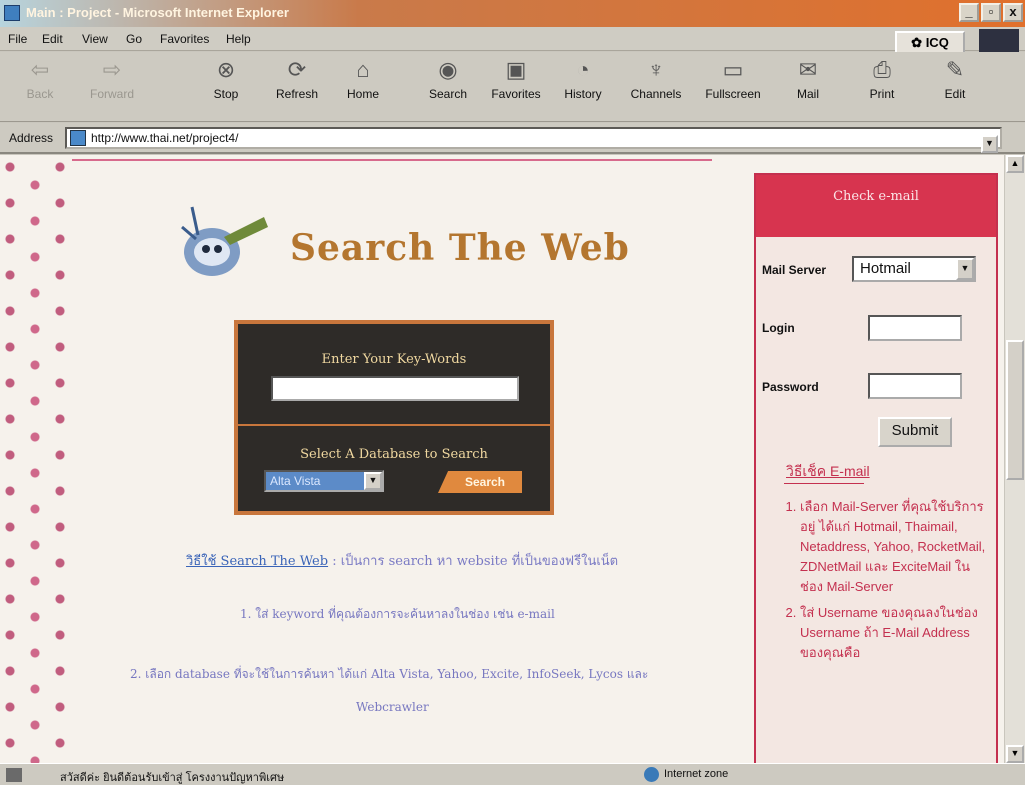 The image size is (1025, 785). I want to click on channels-label: Channels, so click(656, 94).